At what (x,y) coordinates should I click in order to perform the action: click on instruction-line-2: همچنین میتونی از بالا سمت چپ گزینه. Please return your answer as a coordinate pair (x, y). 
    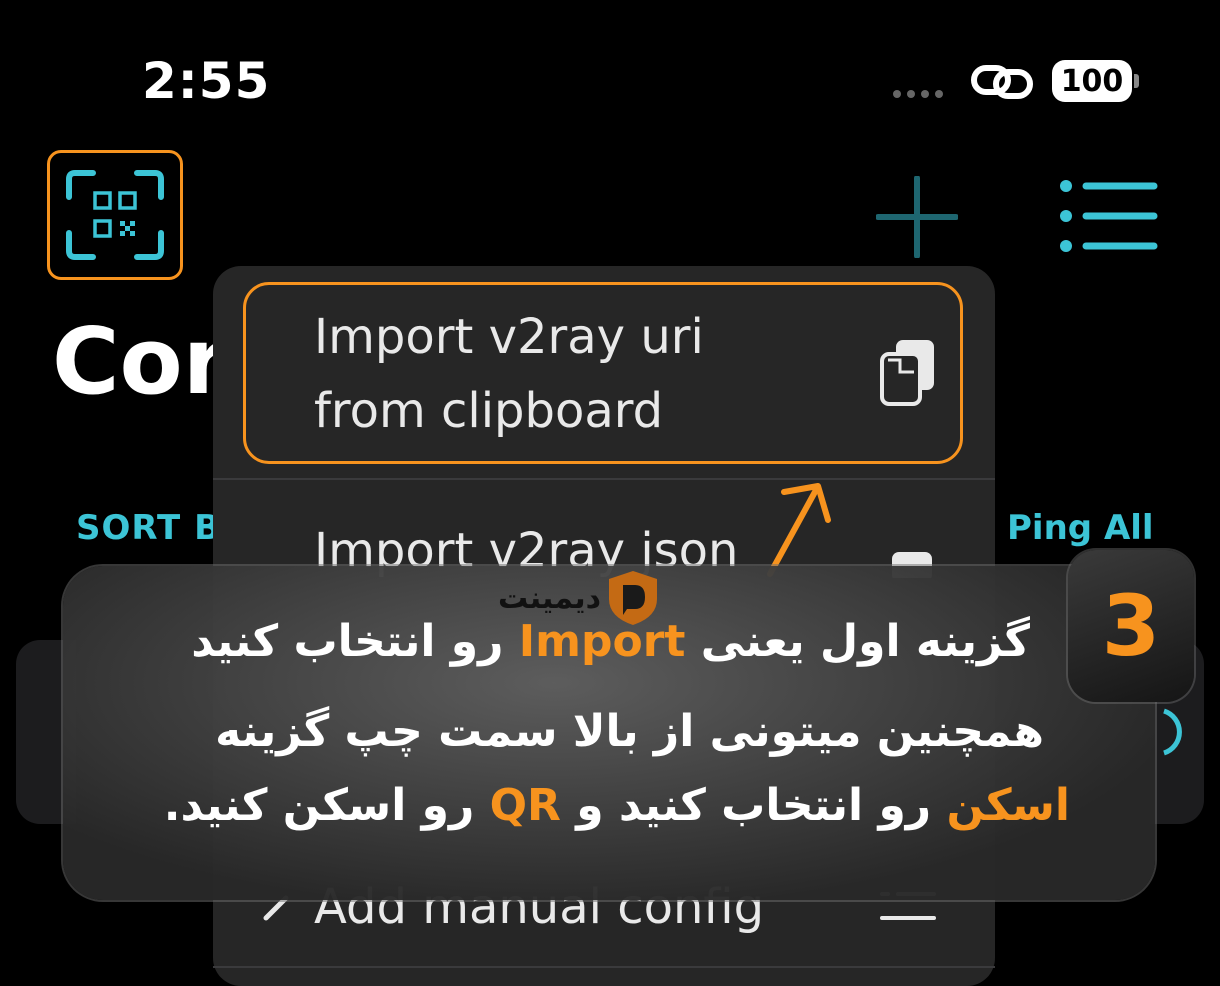
    Looking at the image, I should click on (629, 731).